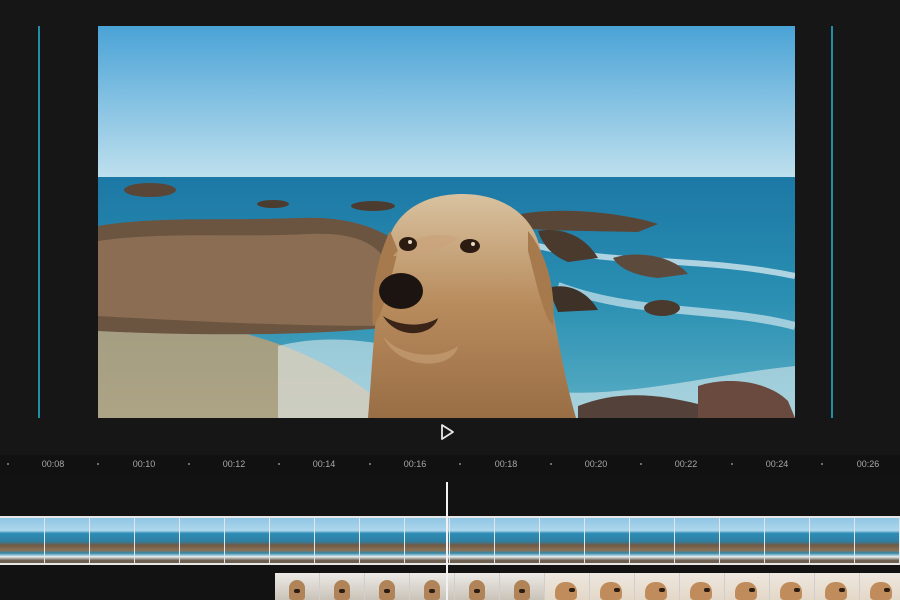 Image resolution: width=900 pixels, height=600 pixels. I want to click on ruler-label: 00:16, so click(415, 464).